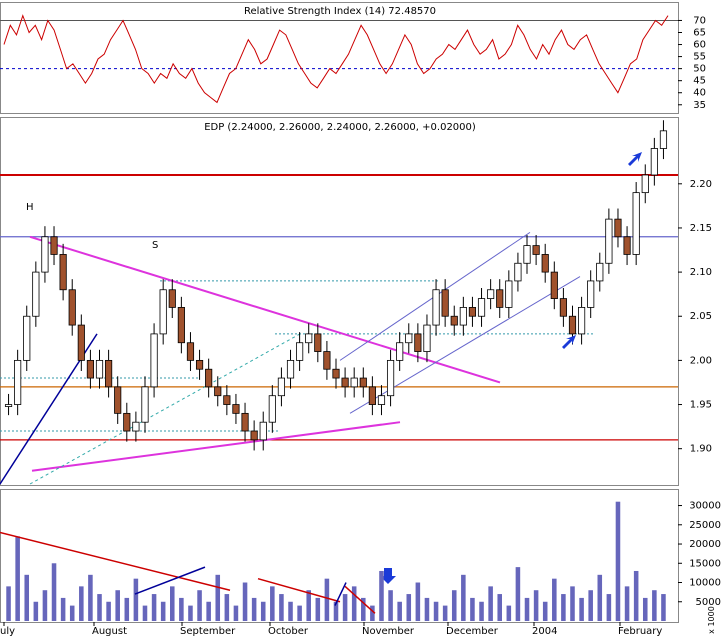 The image size is (725, 637). Describe the element at coordinates (701, 316) in the screenshot. I see `price-tick-label: 2.05` at that location.